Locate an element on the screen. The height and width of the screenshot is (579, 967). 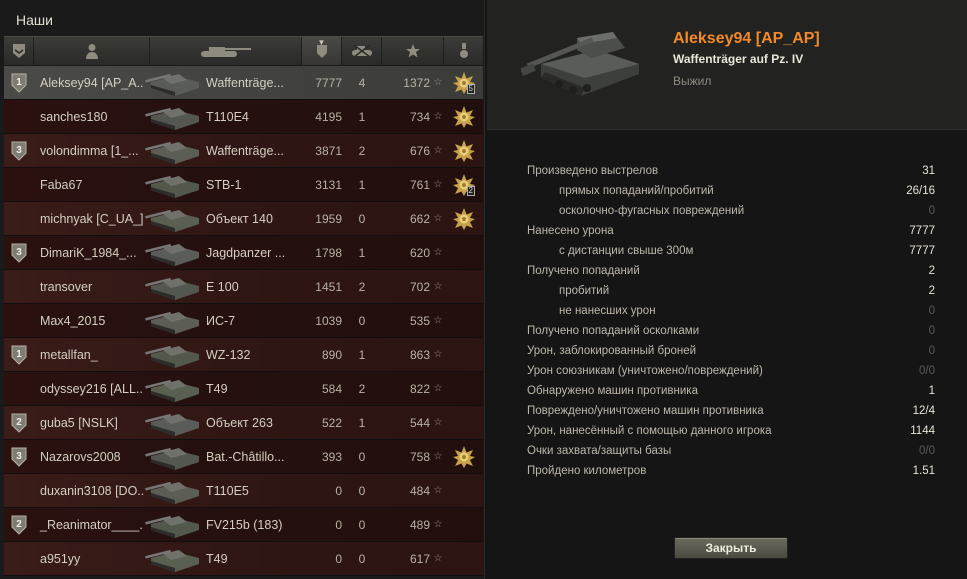
stat-row: Очки захвата/защиты базы 0/0 is located at coordinates (732, 451).